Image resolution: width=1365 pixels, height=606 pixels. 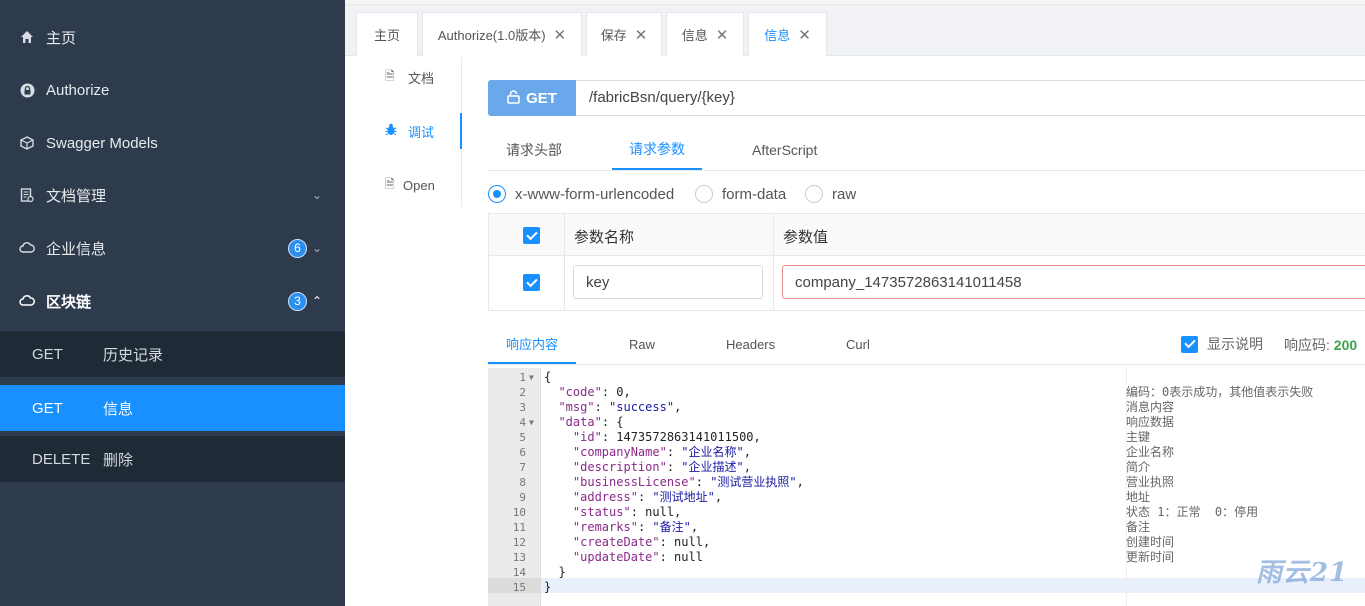 What do you see at coordinates (844, 194) in the screenshot?
I see `radio-label: raw` at bounding box center [844, 194].